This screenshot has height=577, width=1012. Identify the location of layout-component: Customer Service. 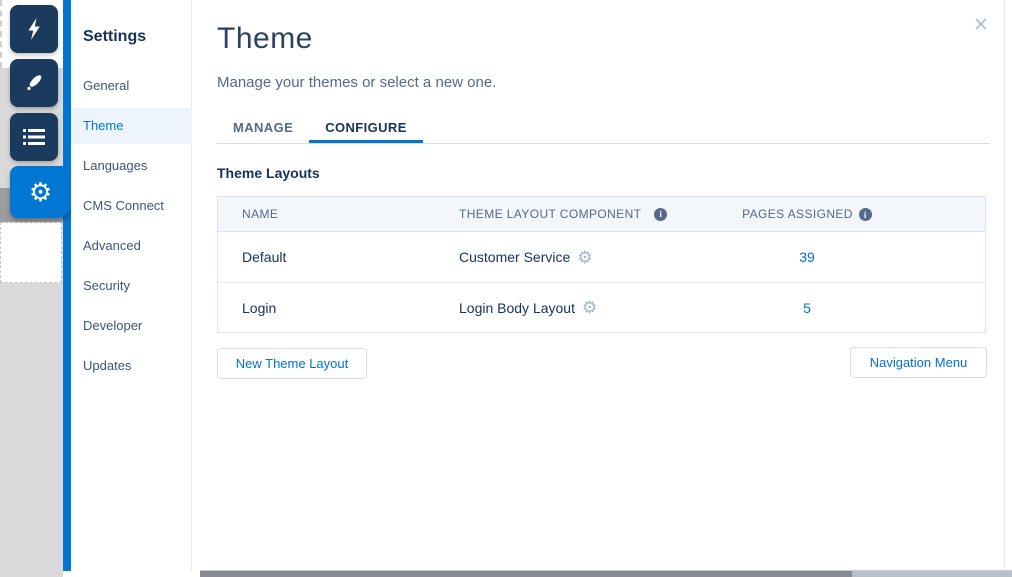
(515, 257).